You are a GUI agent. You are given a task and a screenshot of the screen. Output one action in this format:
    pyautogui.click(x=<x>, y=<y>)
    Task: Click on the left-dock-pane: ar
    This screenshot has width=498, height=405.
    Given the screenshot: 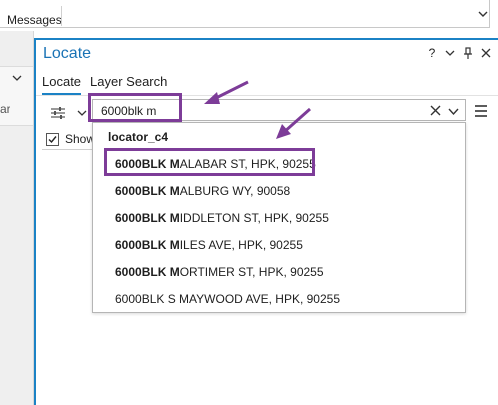 What is the action you would take?
    pyautogui.click(x=17, y=218)
    